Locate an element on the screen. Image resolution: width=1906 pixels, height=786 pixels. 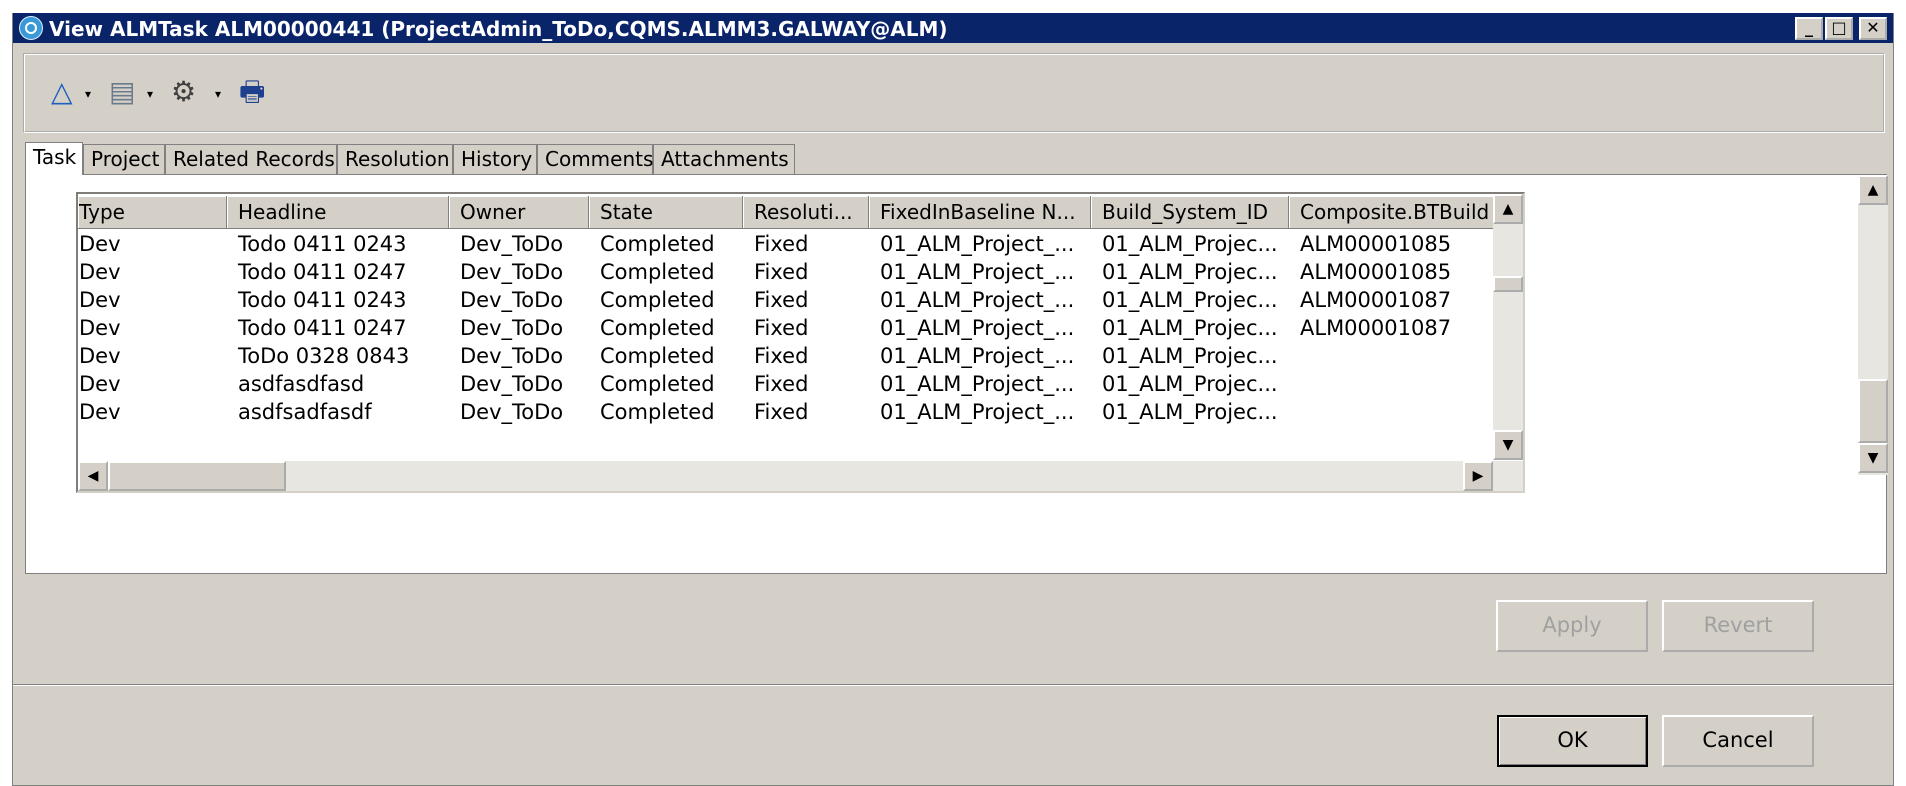
change-state-dropdown-icon: ▾ is located at coordinates (88, 94).